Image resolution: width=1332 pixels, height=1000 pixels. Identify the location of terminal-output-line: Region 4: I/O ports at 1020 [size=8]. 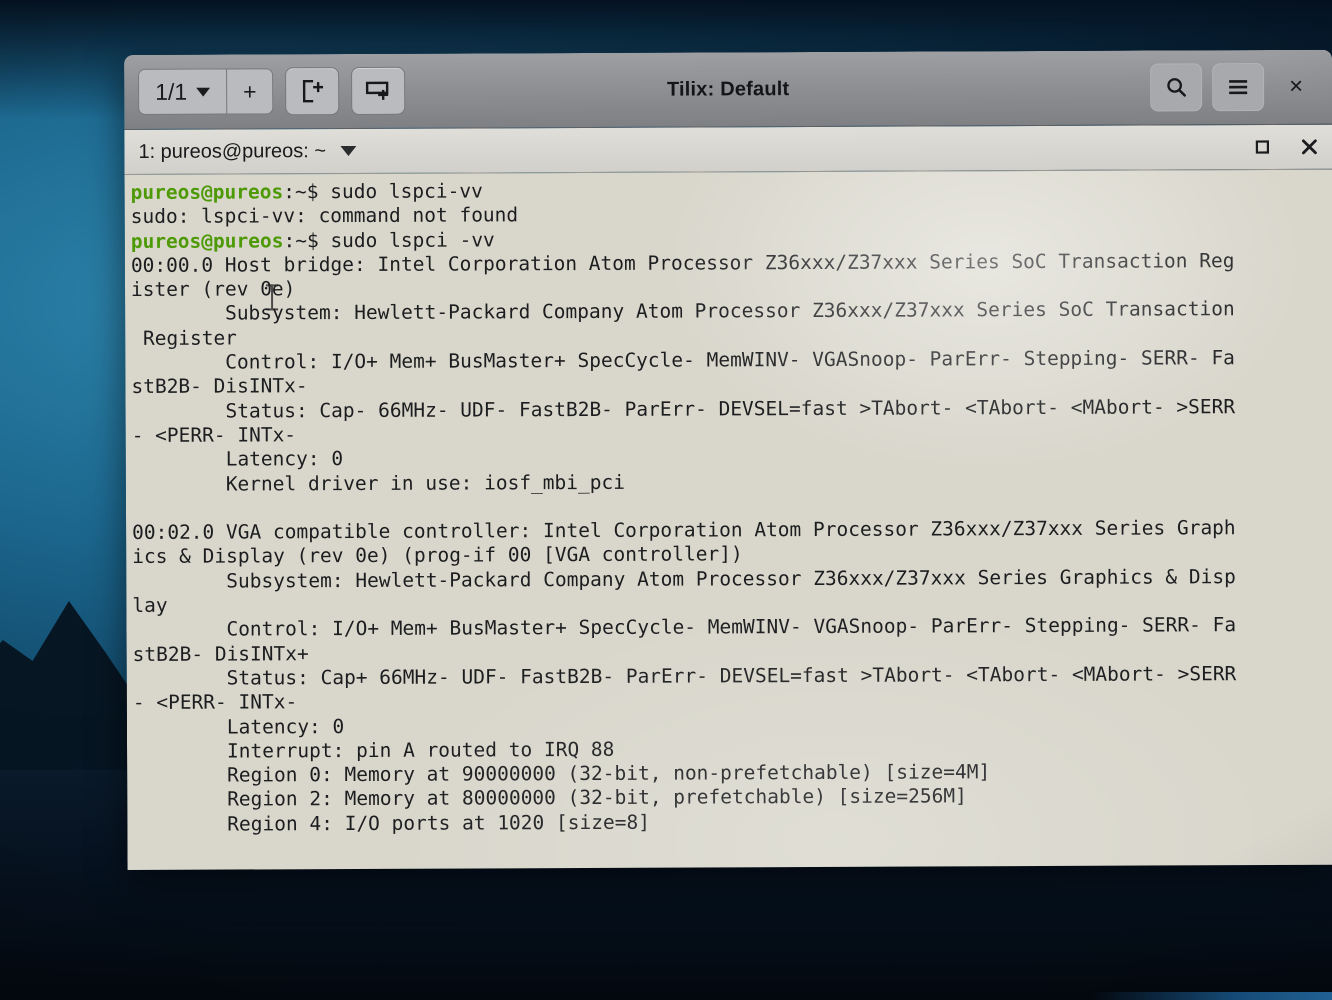
(391, 823).